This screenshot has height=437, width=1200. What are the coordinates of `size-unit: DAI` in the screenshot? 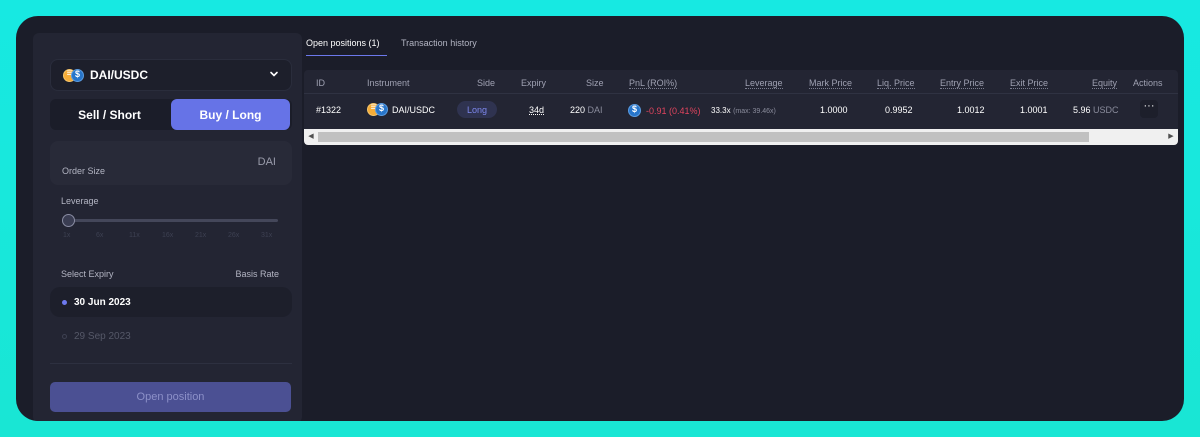 It's located at (595, 110).